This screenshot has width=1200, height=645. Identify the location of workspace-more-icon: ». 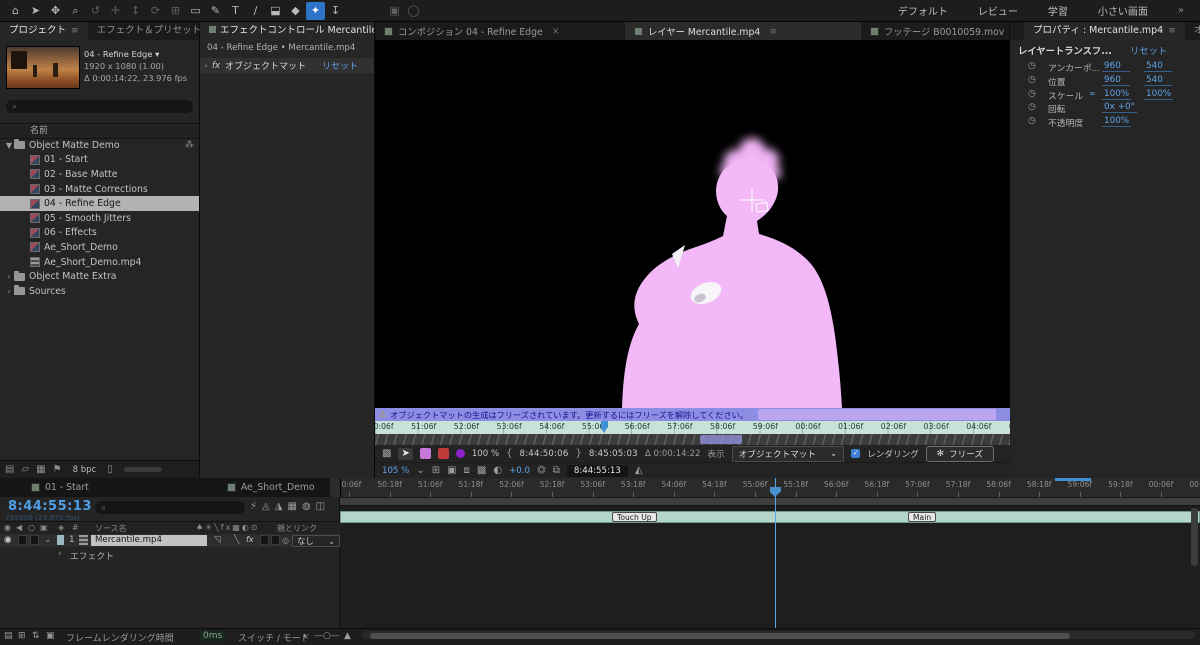
(1181, 10).